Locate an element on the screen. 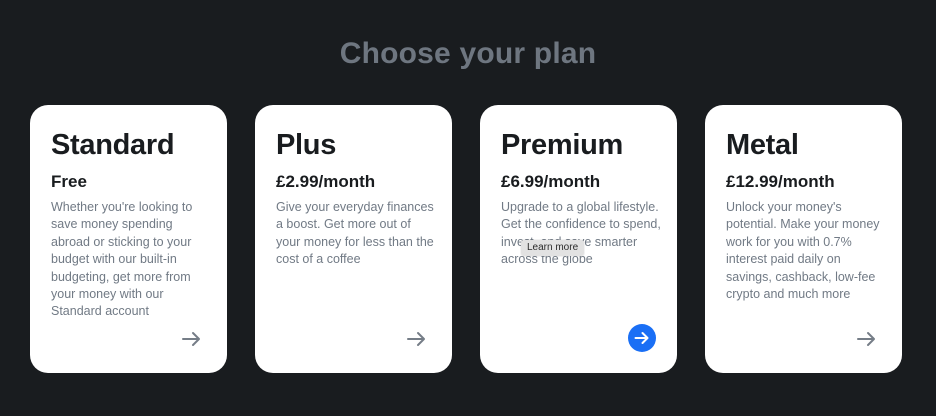 The width and height of the screenshot is (936, 416). plan-price: £12.99/month is located at coordinates (780, 181).